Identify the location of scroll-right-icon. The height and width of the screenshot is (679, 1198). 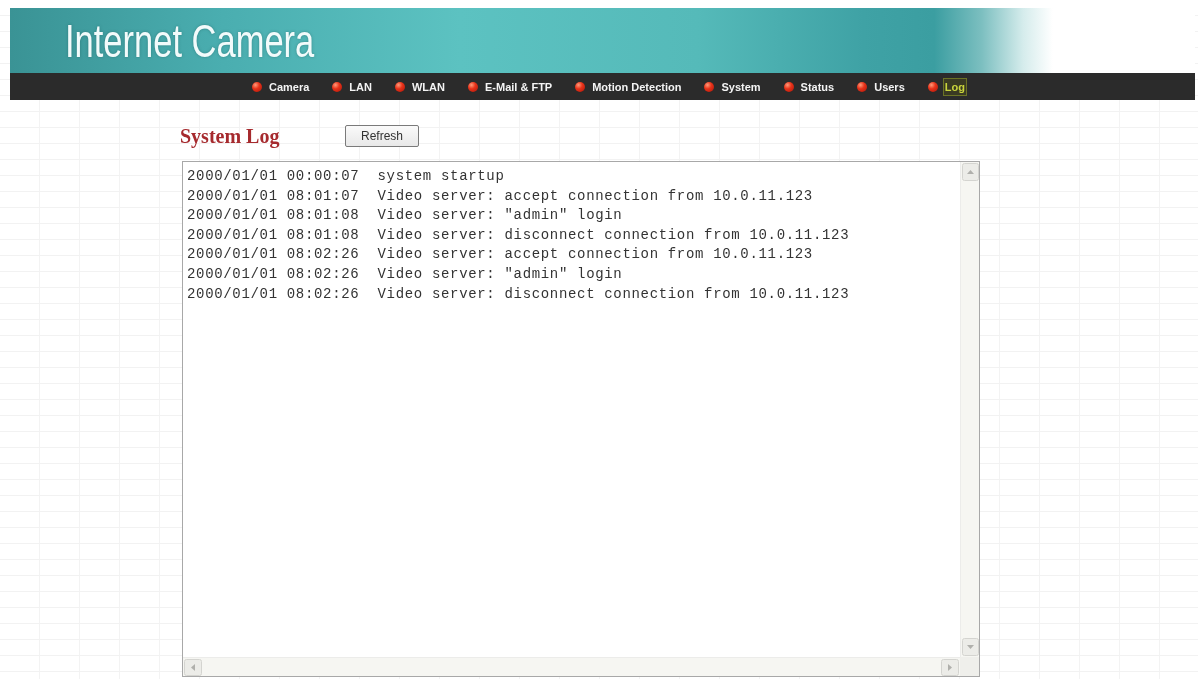
(950, 667).